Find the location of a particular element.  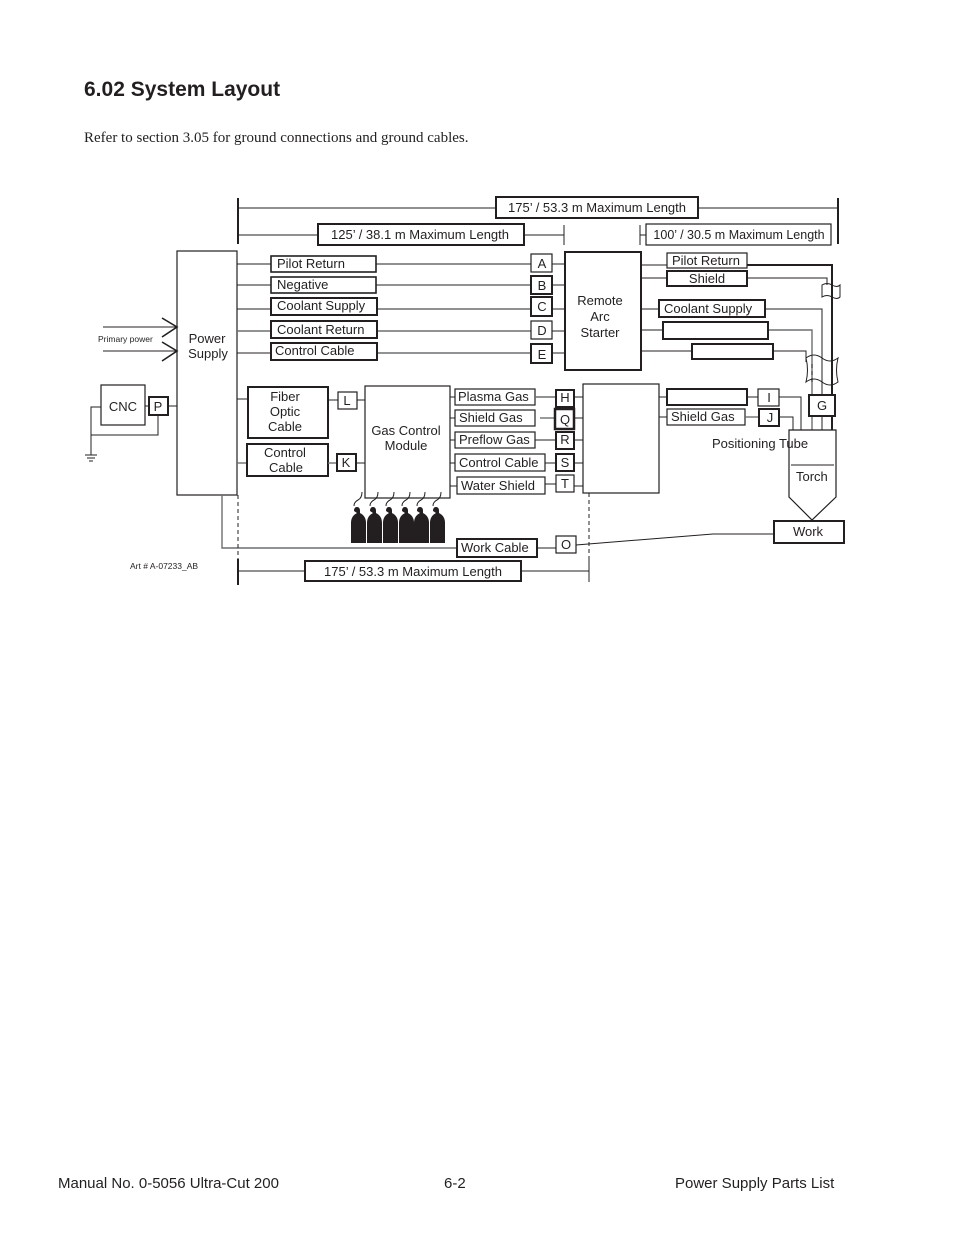

connector-h: H is located at coordinates (564, 397).